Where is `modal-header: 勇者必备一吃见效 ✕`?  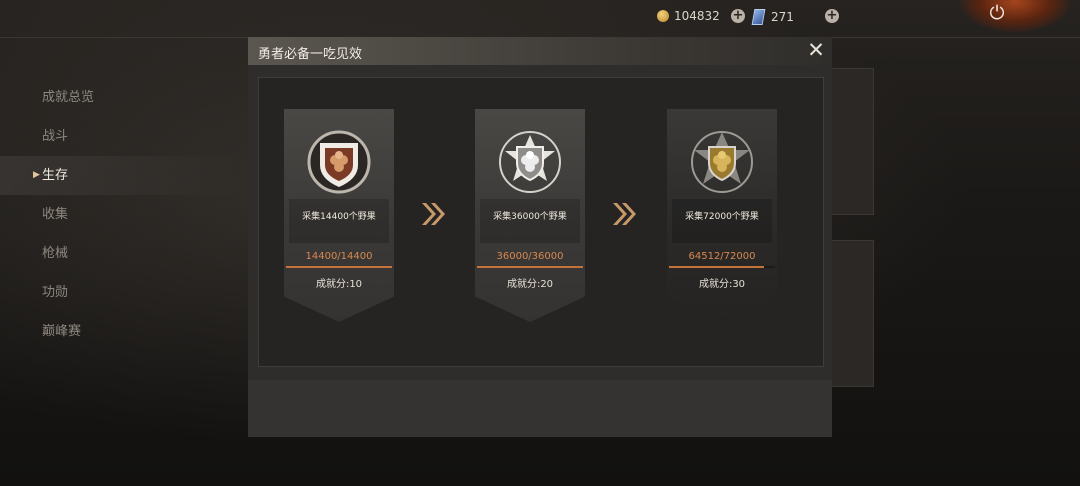 modal-header: 勇者必备一吃见效 ✕ is located at coordinates (540, 51).